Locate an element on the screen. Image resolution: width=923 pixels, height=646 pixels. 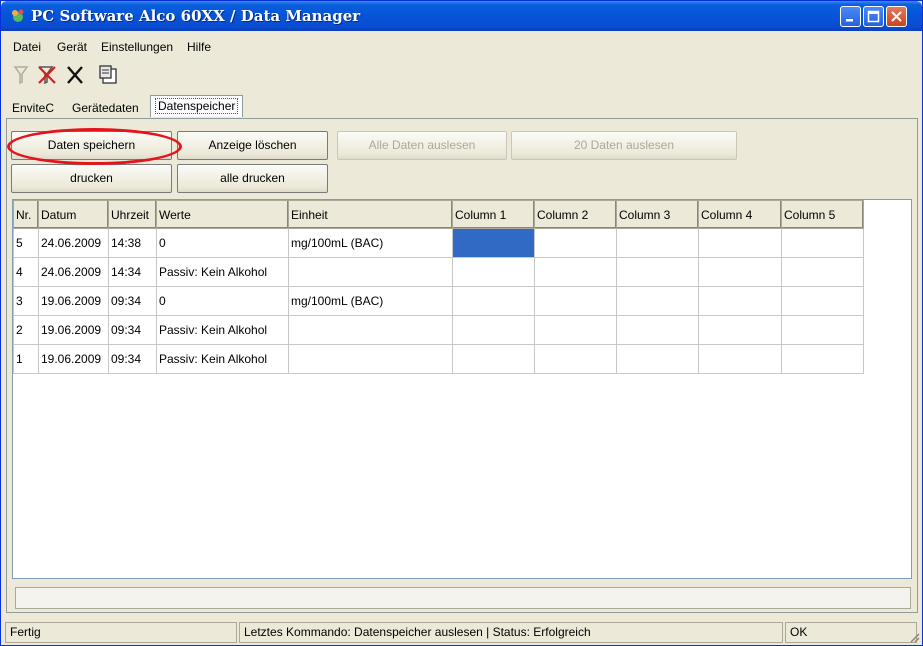
column-header: Column 2 is located at coordinates (575, 214).